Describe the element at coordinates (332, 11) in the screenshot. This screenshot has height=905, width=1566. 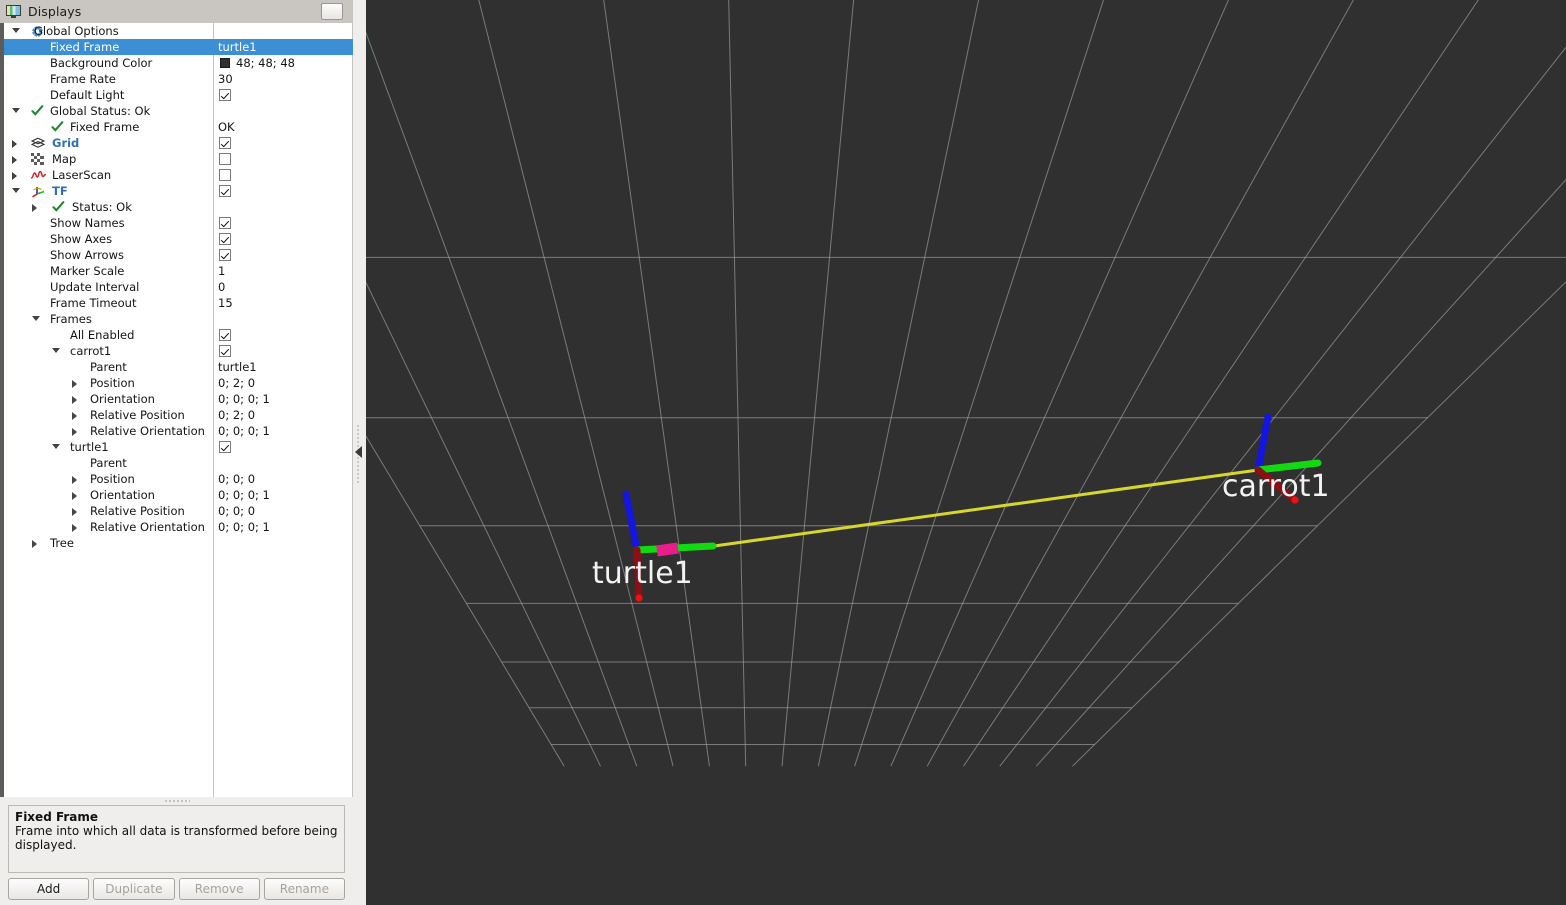
I see `float-panel-button` at that location.